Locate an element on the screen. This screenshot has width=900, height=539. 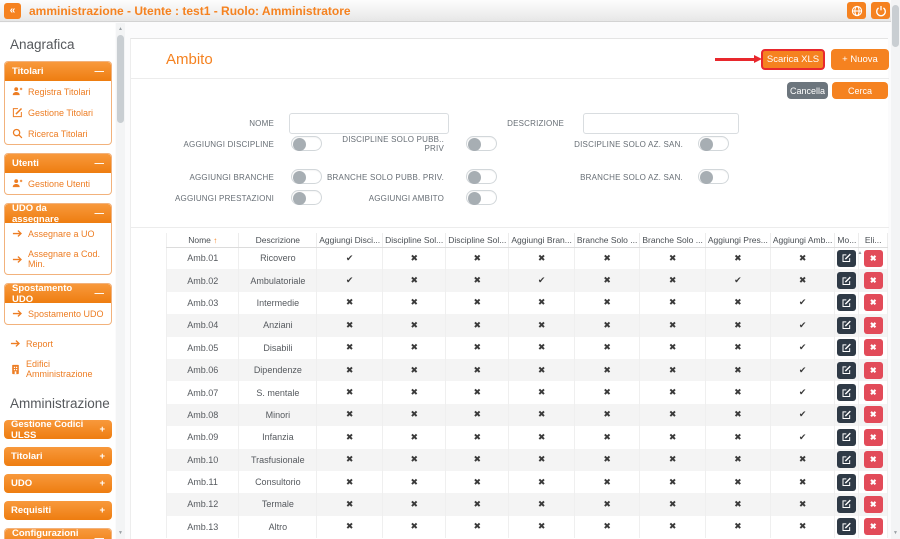
toggle-label: DISCIPLINE SOLO AZ. SAN. is located at coordinates (628, 144).